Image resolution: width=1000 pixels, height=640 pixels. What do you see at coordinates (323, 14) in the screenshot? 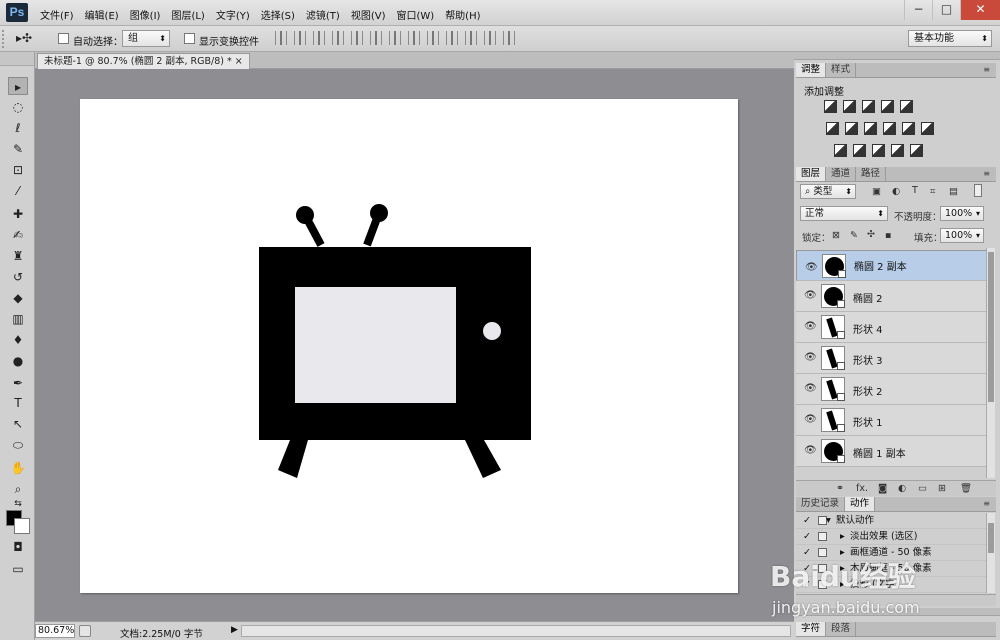
I see `menu-filter: 滤镜(T)` at bounding box center [323, 14].